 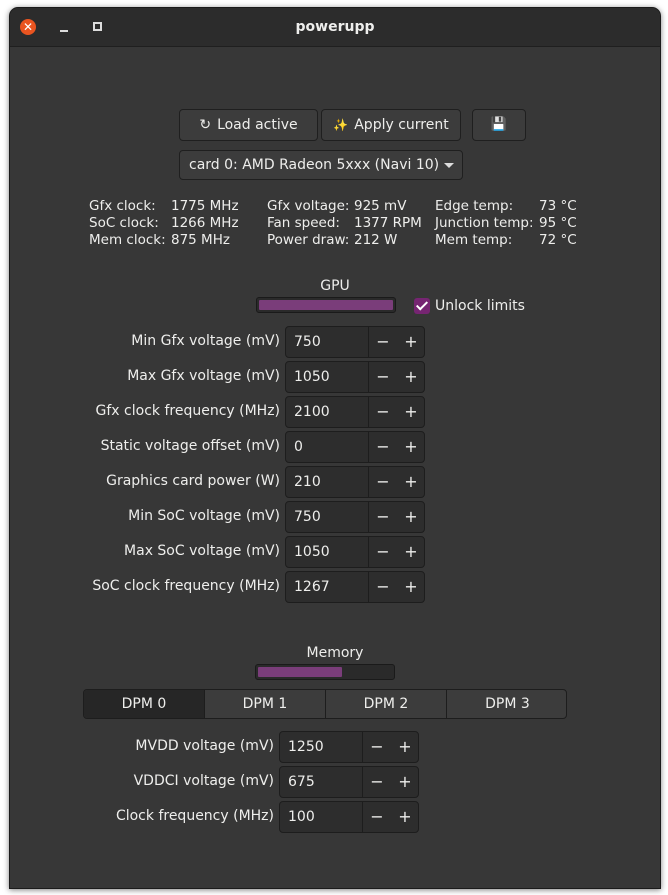 I want to click on memory-setting-spinbutton: 675 − +, so click(x=349, y=782).